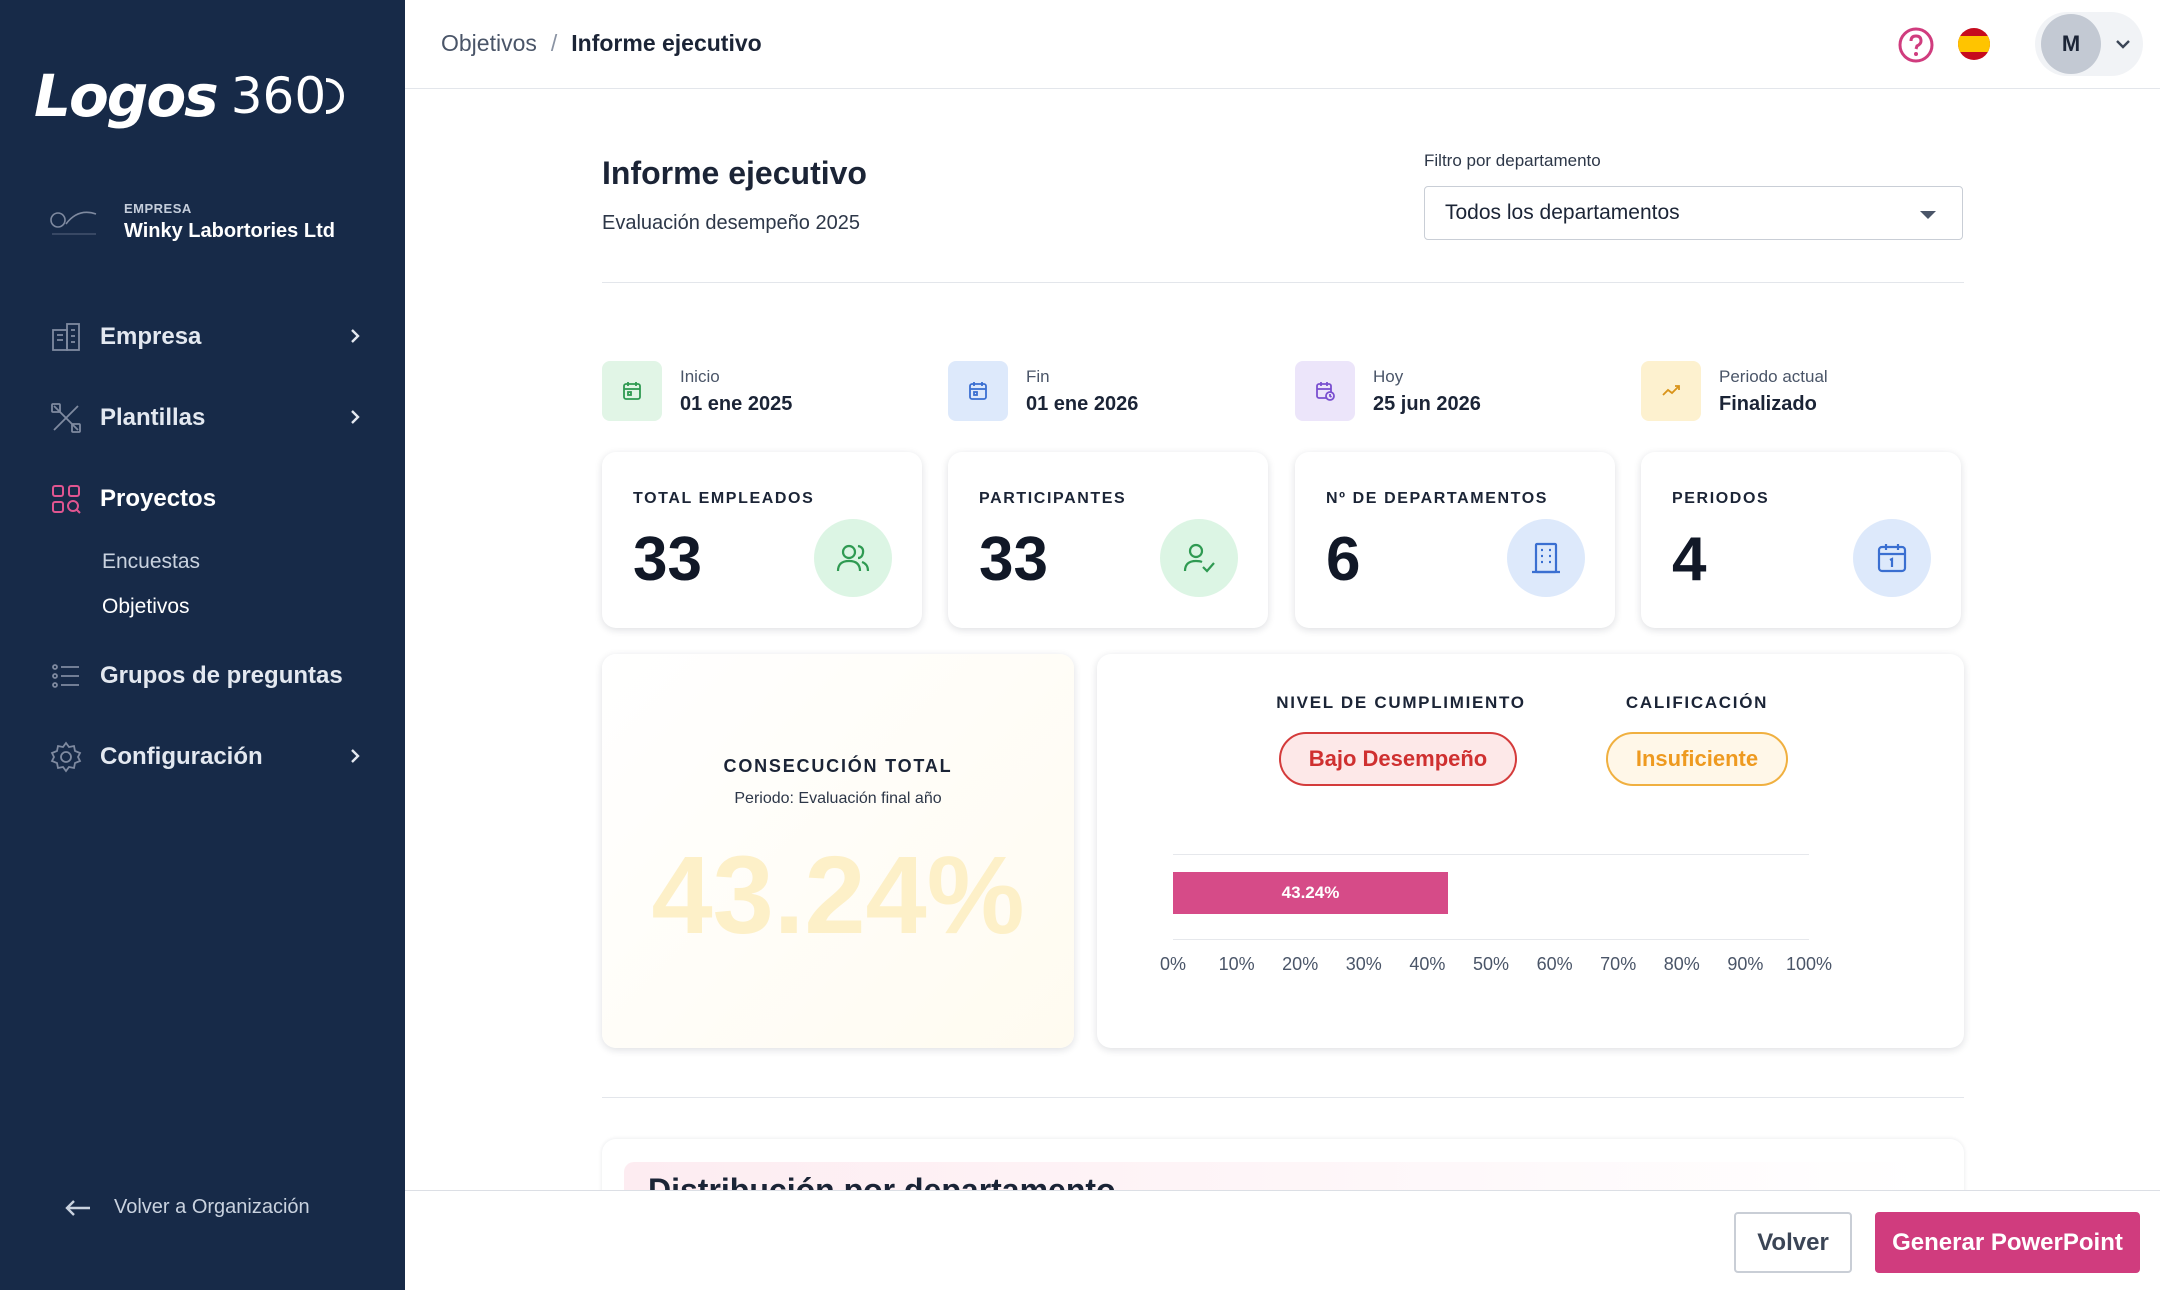 The width and height of the screenshot is (2160, 1290). I want to click on help-icon, so click(1916, 45).